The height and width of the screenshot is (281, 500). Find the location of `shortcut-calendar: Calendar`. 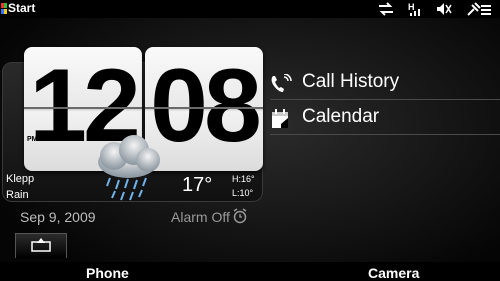

shortcut-calendar: Calendar is located at coordinates (385, 118).